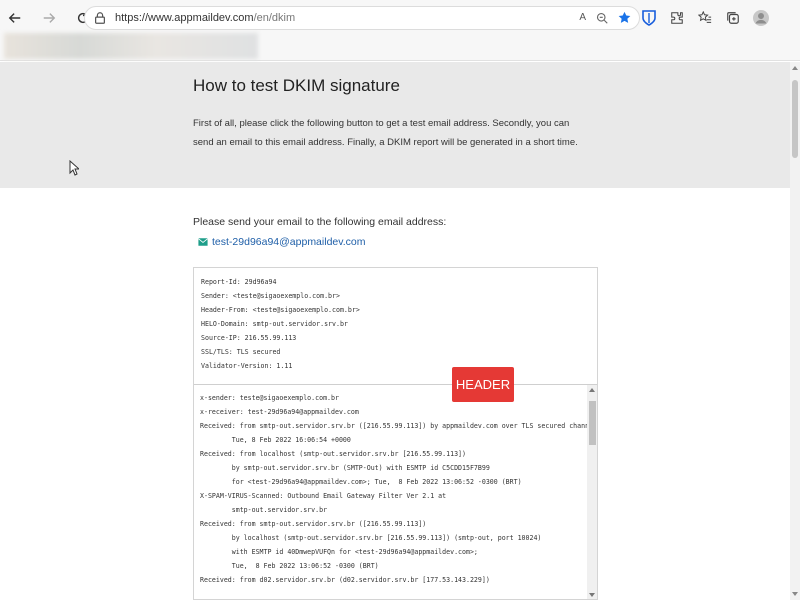  What do you see at coordinates (274, 324) in the screenshot?
I see `report-line: HELO-Domain: smtp-out.servidor.srv.br` at bounding box center [274, 324].